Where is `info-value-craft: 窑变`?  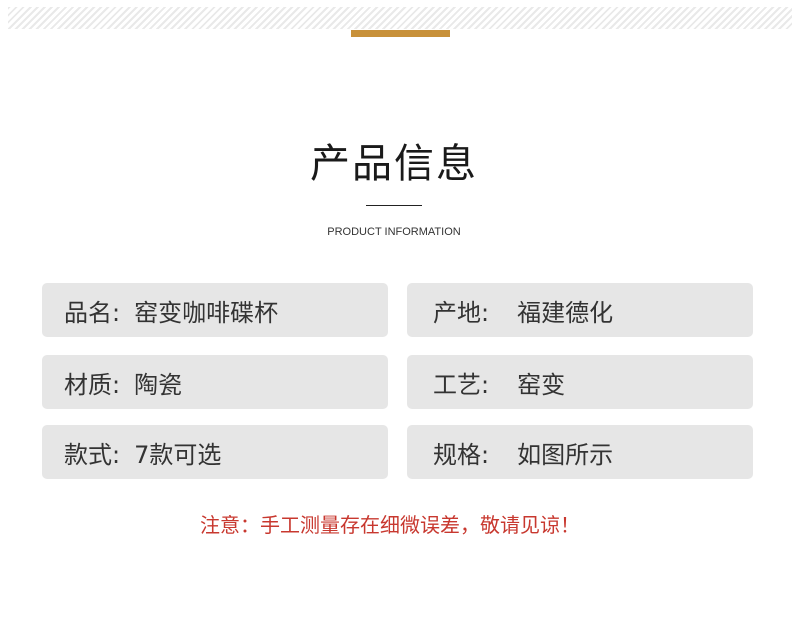
info-value-craft: 窑变 is located at coordinates (541, 384).